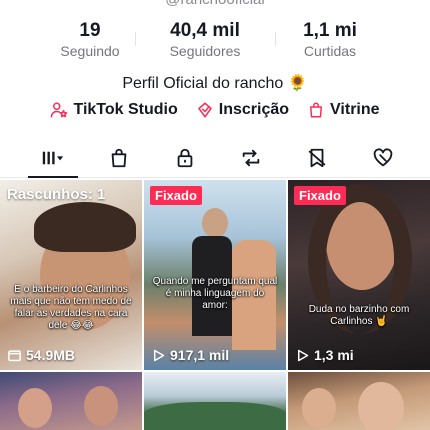 This screenshot has height=430, width=430. I want to click on stat-following: 19 Seguindo, so click(90, 40).